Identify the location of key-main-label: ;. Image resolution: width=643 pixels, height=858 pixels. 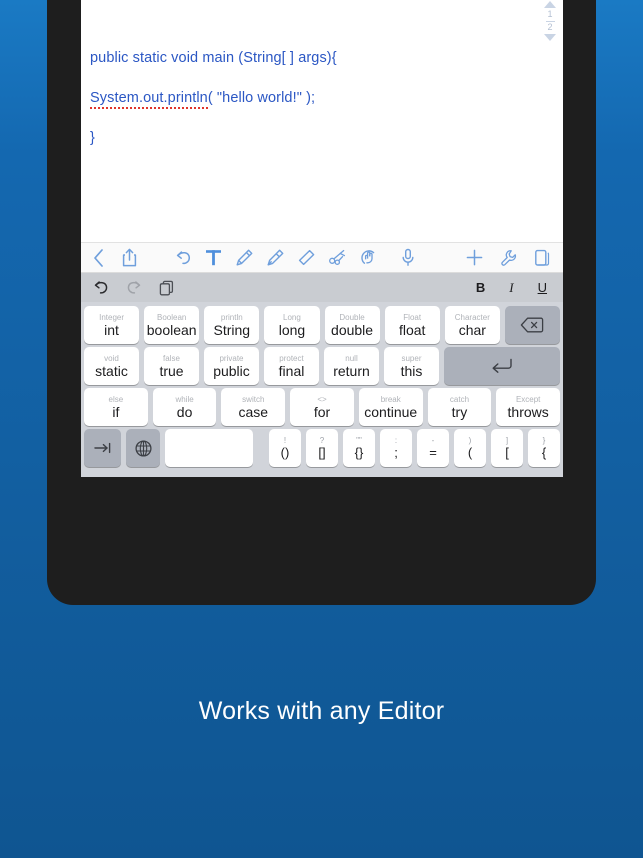
(396, 452).